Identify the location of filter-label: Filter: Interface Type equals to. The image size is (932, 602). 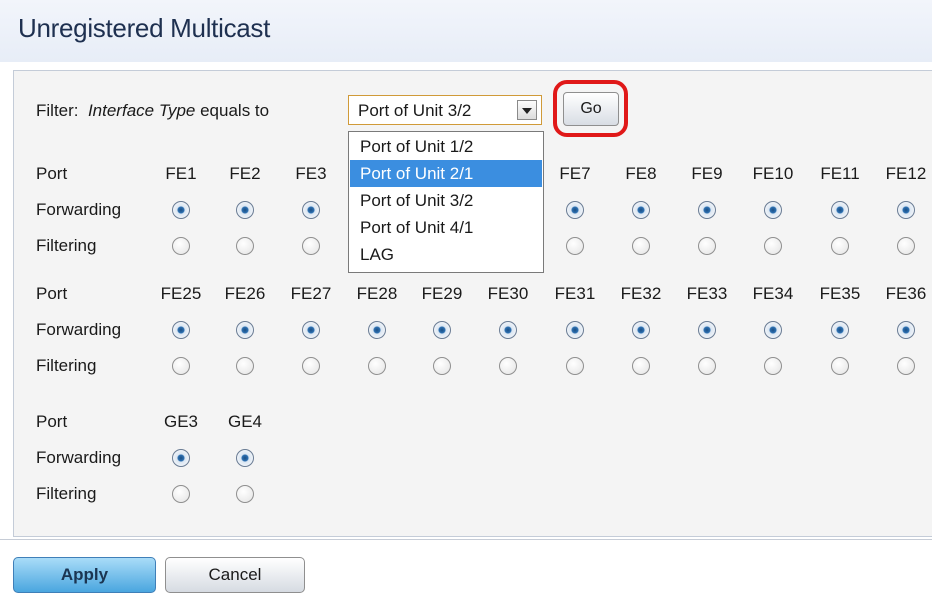
(152, 111).